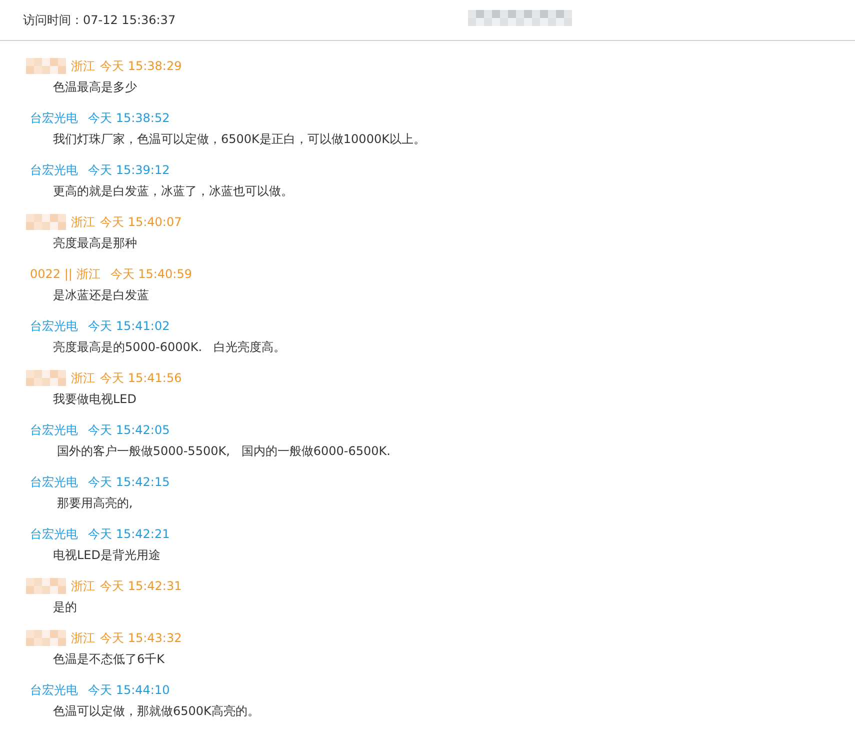 This screenshot has width=855, height=742. What do you see at coordinates (129, 482) in the screenshot?
I see `message-time: 今天 15:42:15` at bounding box center [129, 482].